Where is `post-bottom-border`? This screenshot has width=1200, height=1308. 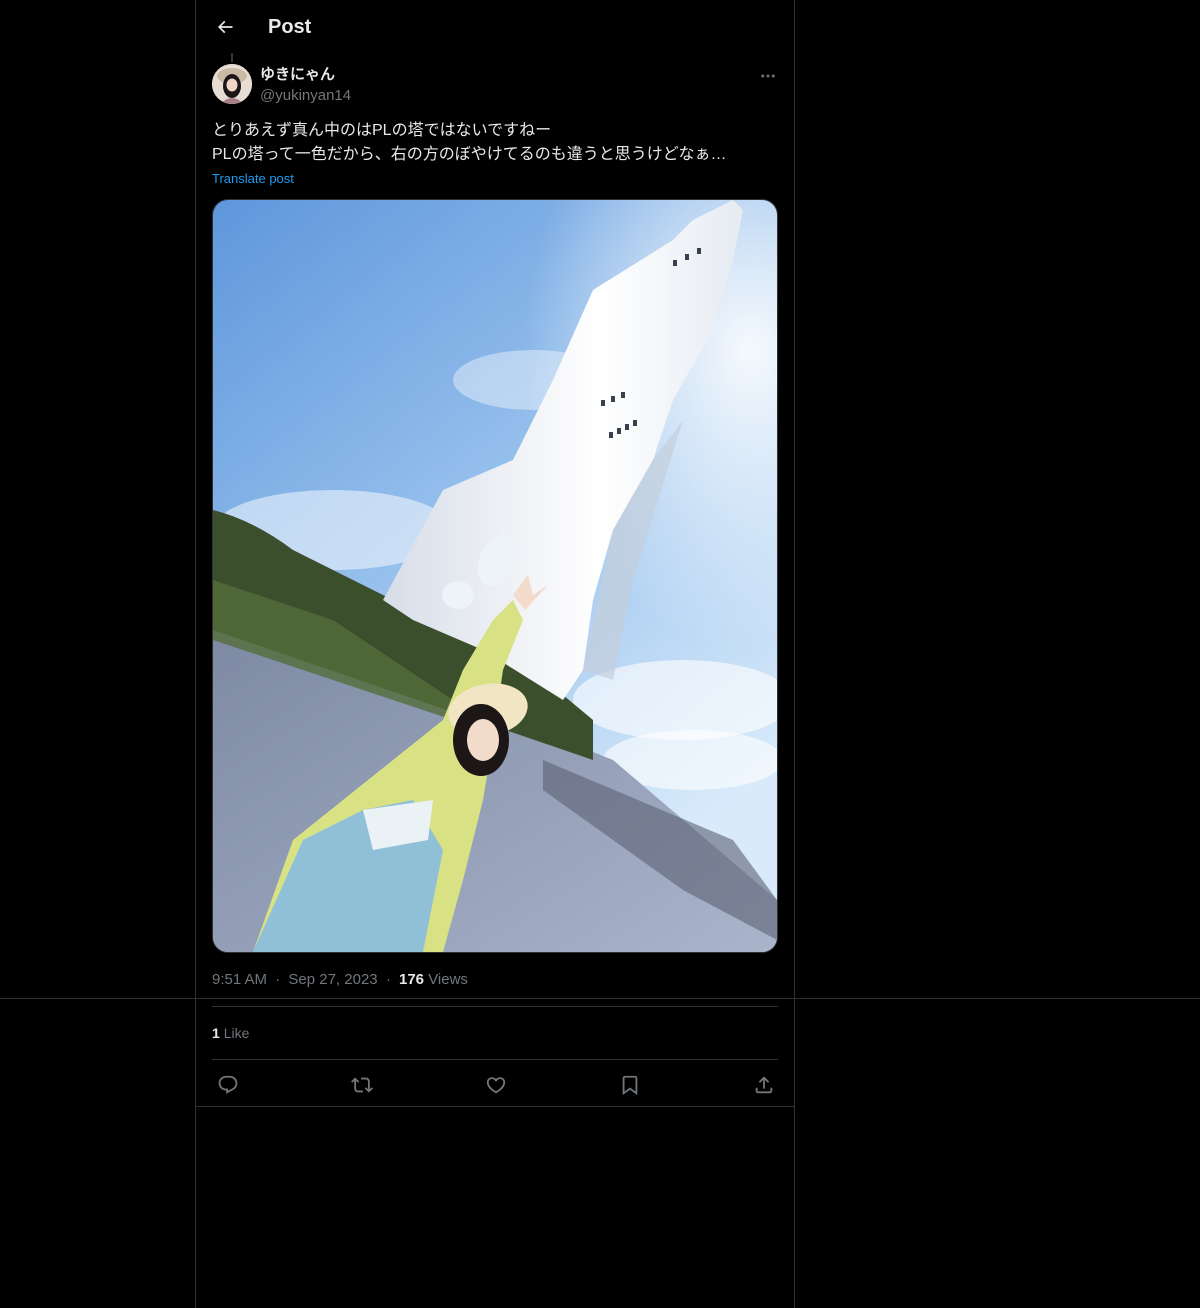 post-bottom-border is located at coordinates (495, 1106).